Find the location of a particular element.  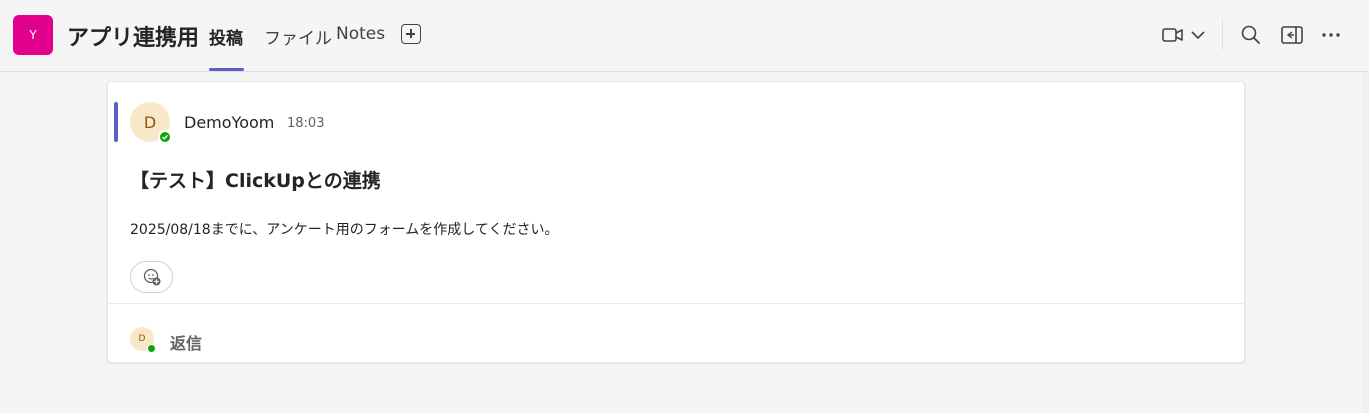

unread-accent-bar is located at coordinates (116, 122).